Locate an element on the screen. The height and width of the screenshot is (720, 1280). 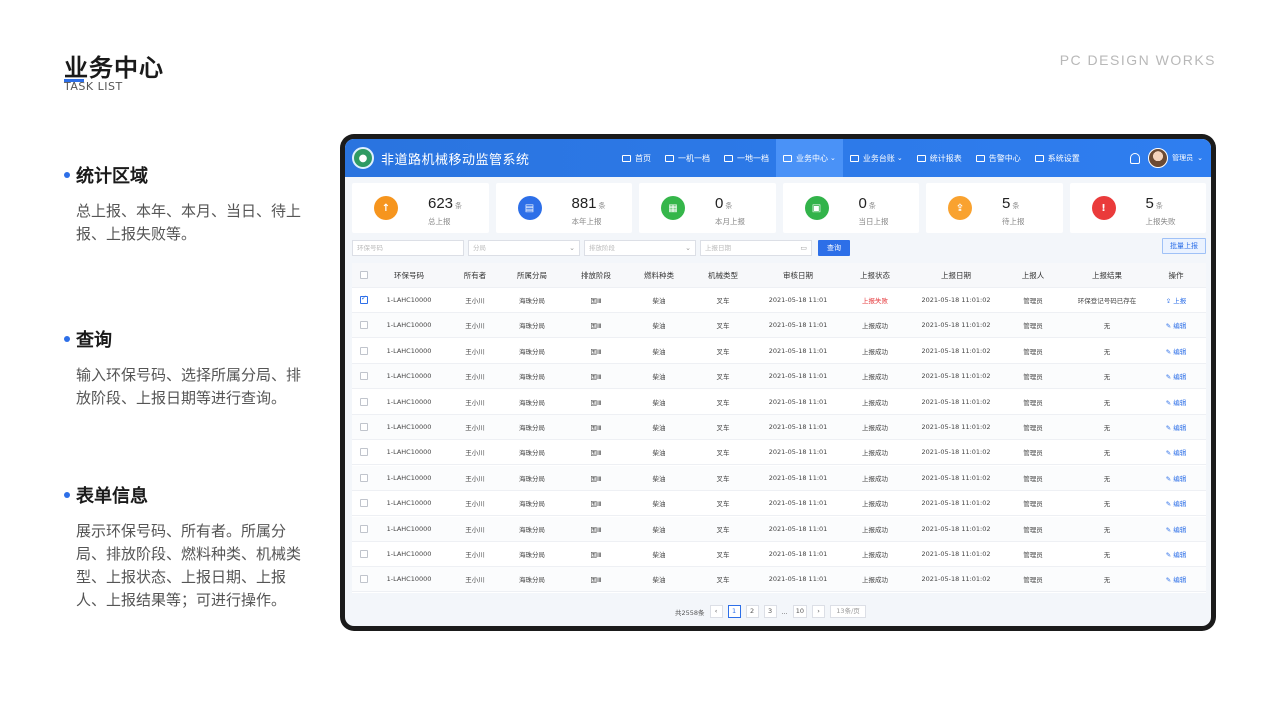
user-name: 管理员 is located at coordinates (1182, 158).